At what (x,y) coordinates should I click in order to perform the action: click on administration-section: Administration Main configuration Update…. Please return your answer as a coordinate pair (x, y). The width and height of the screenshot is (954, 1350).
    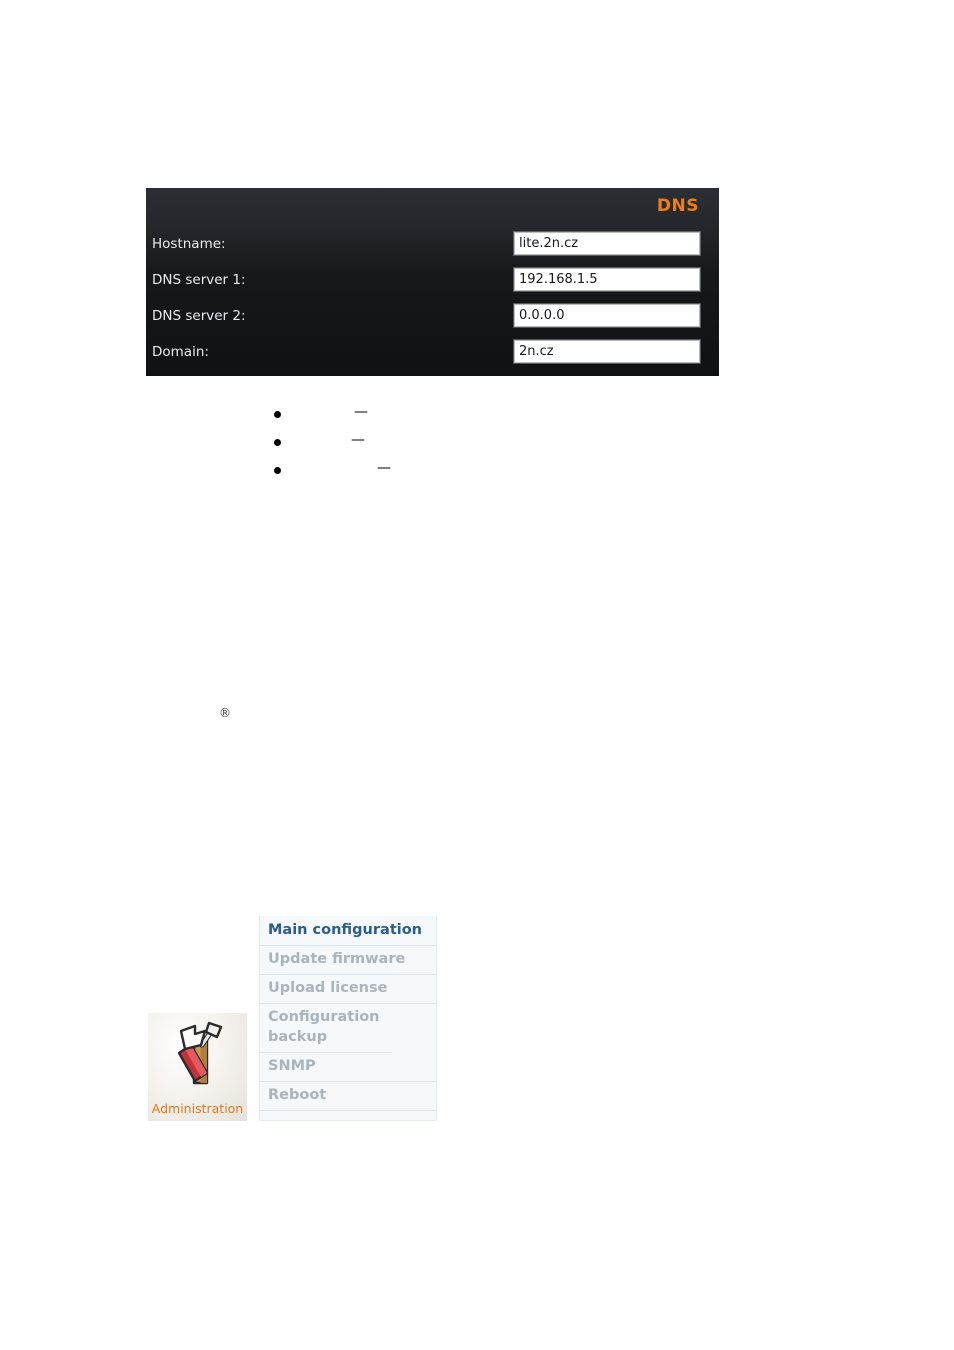
    Looking at the image, I should click on (293, 1022).